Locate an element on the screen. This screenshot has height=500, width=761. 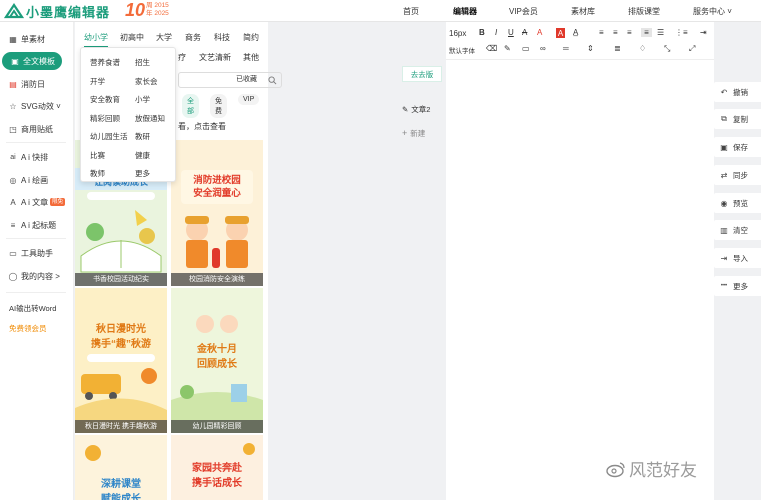
lightbulb-icon: ♢ is located at coordinates (642, 48).